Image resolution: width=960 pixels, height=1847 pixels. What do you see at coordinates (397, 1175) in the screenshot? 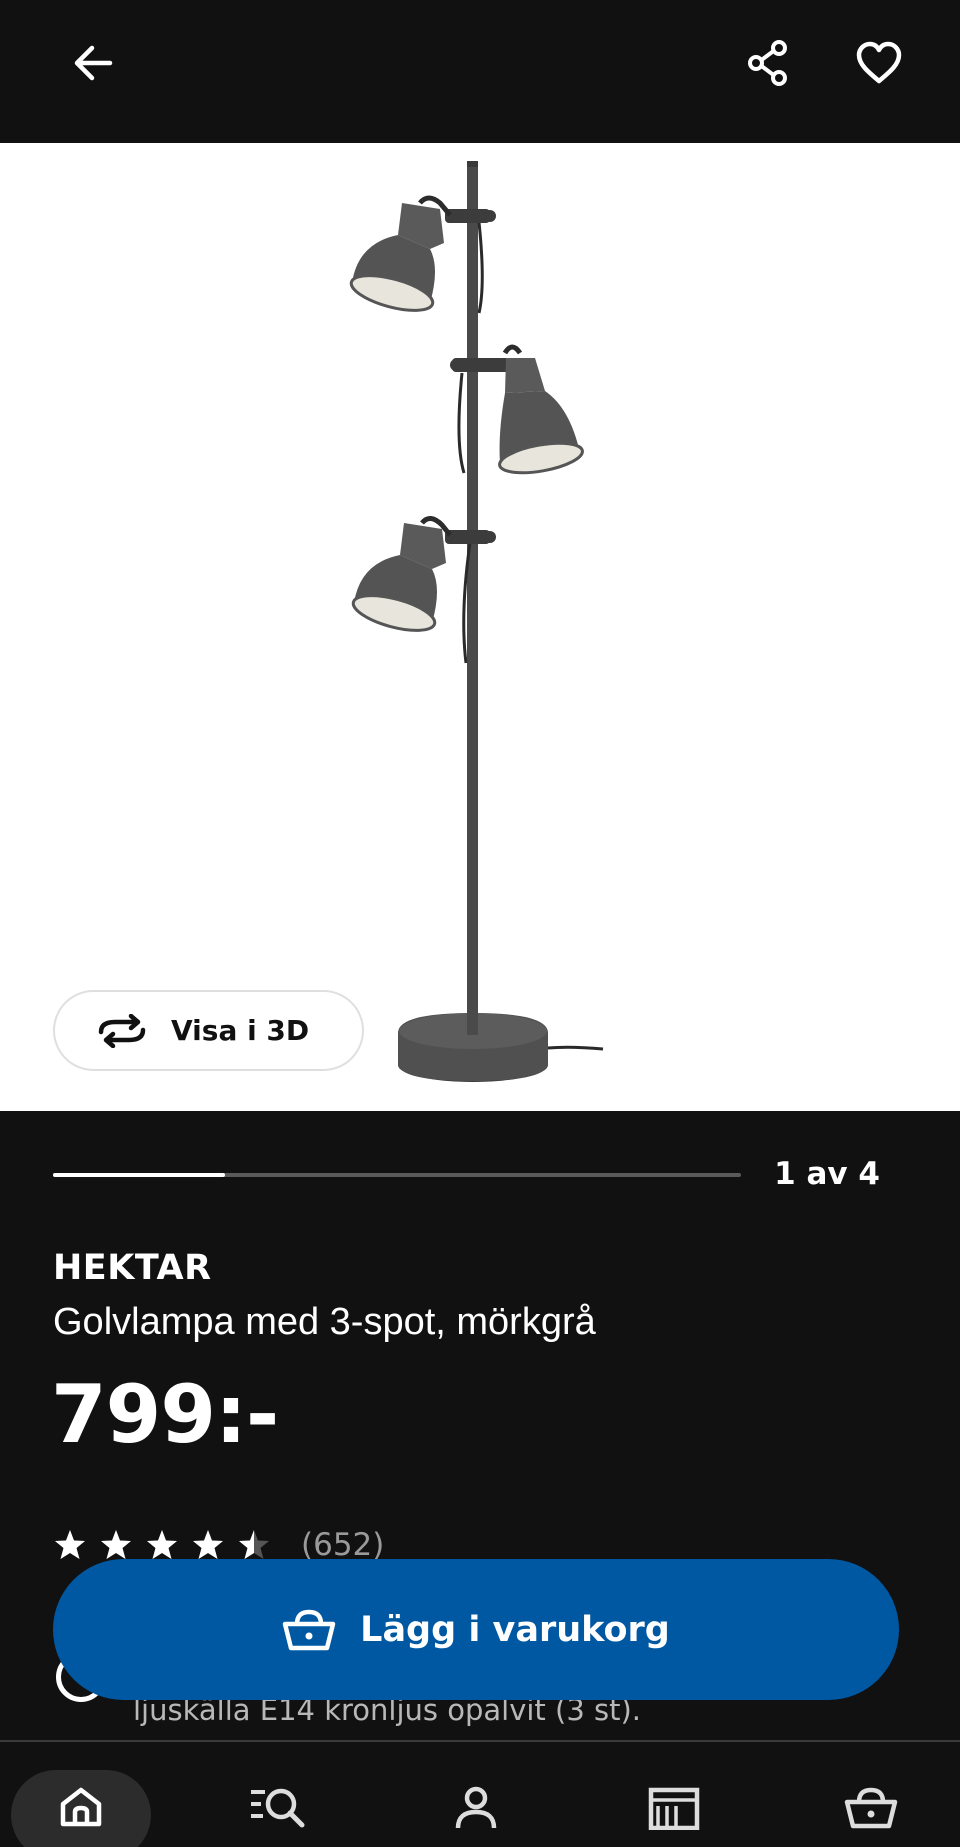
I see `gallery-progress-bar` at bounding box center [397, 1175].